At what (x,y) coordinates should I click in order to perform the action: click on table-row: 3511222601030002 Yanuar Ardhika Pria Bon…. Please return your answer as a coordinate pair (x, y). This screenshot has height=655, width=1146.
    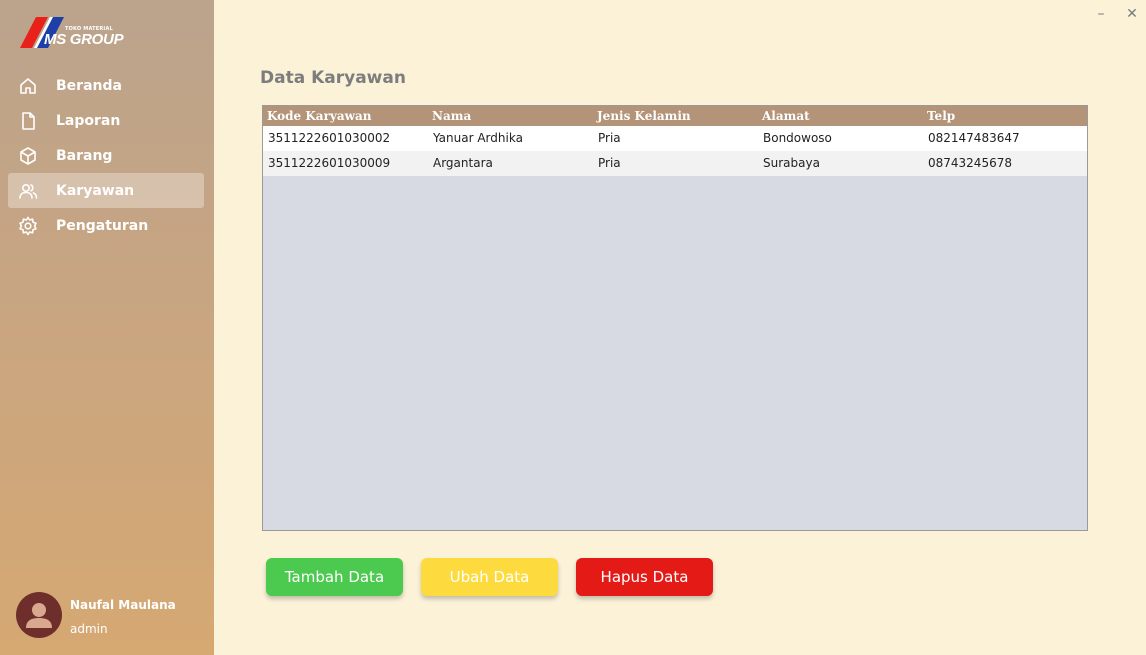
    Looking at the image, I should click on (675, 138).